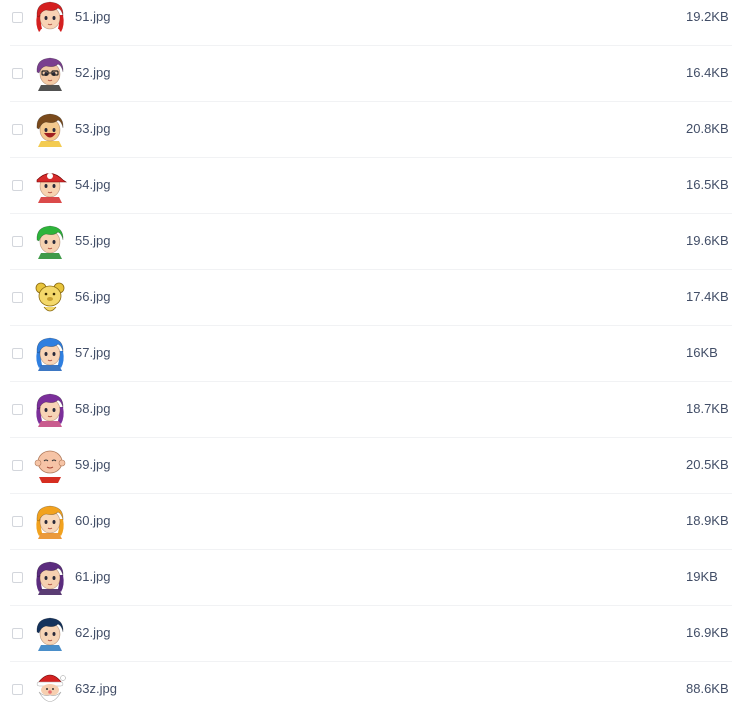 This screenshot has height=717, width=732. What do you see at coordinates (707, 688) in the screenshot?
I see `file-size: 88.6KB` at bounding box center [707, 688].